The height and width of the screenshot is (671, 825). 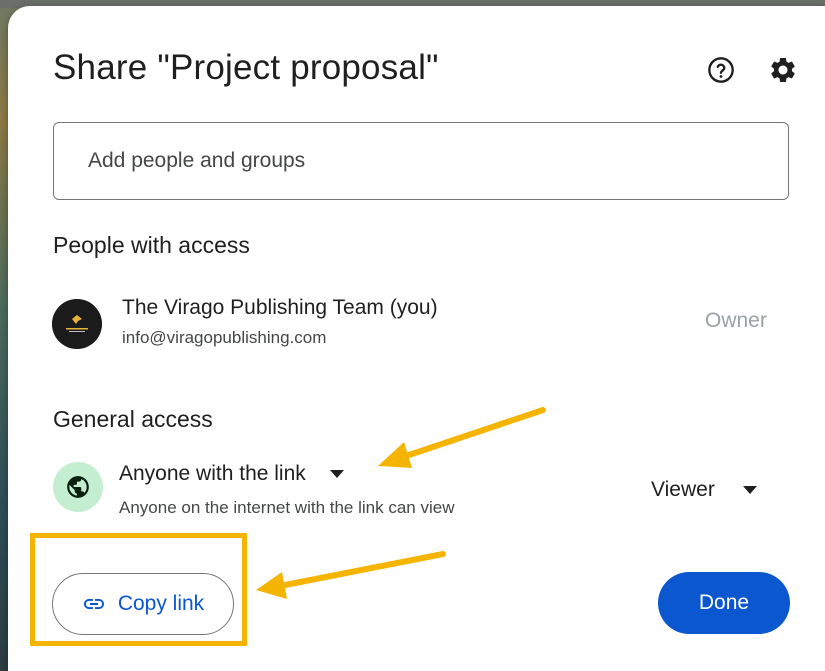 I want to click on add-people-input, so click(x=388, y=161).